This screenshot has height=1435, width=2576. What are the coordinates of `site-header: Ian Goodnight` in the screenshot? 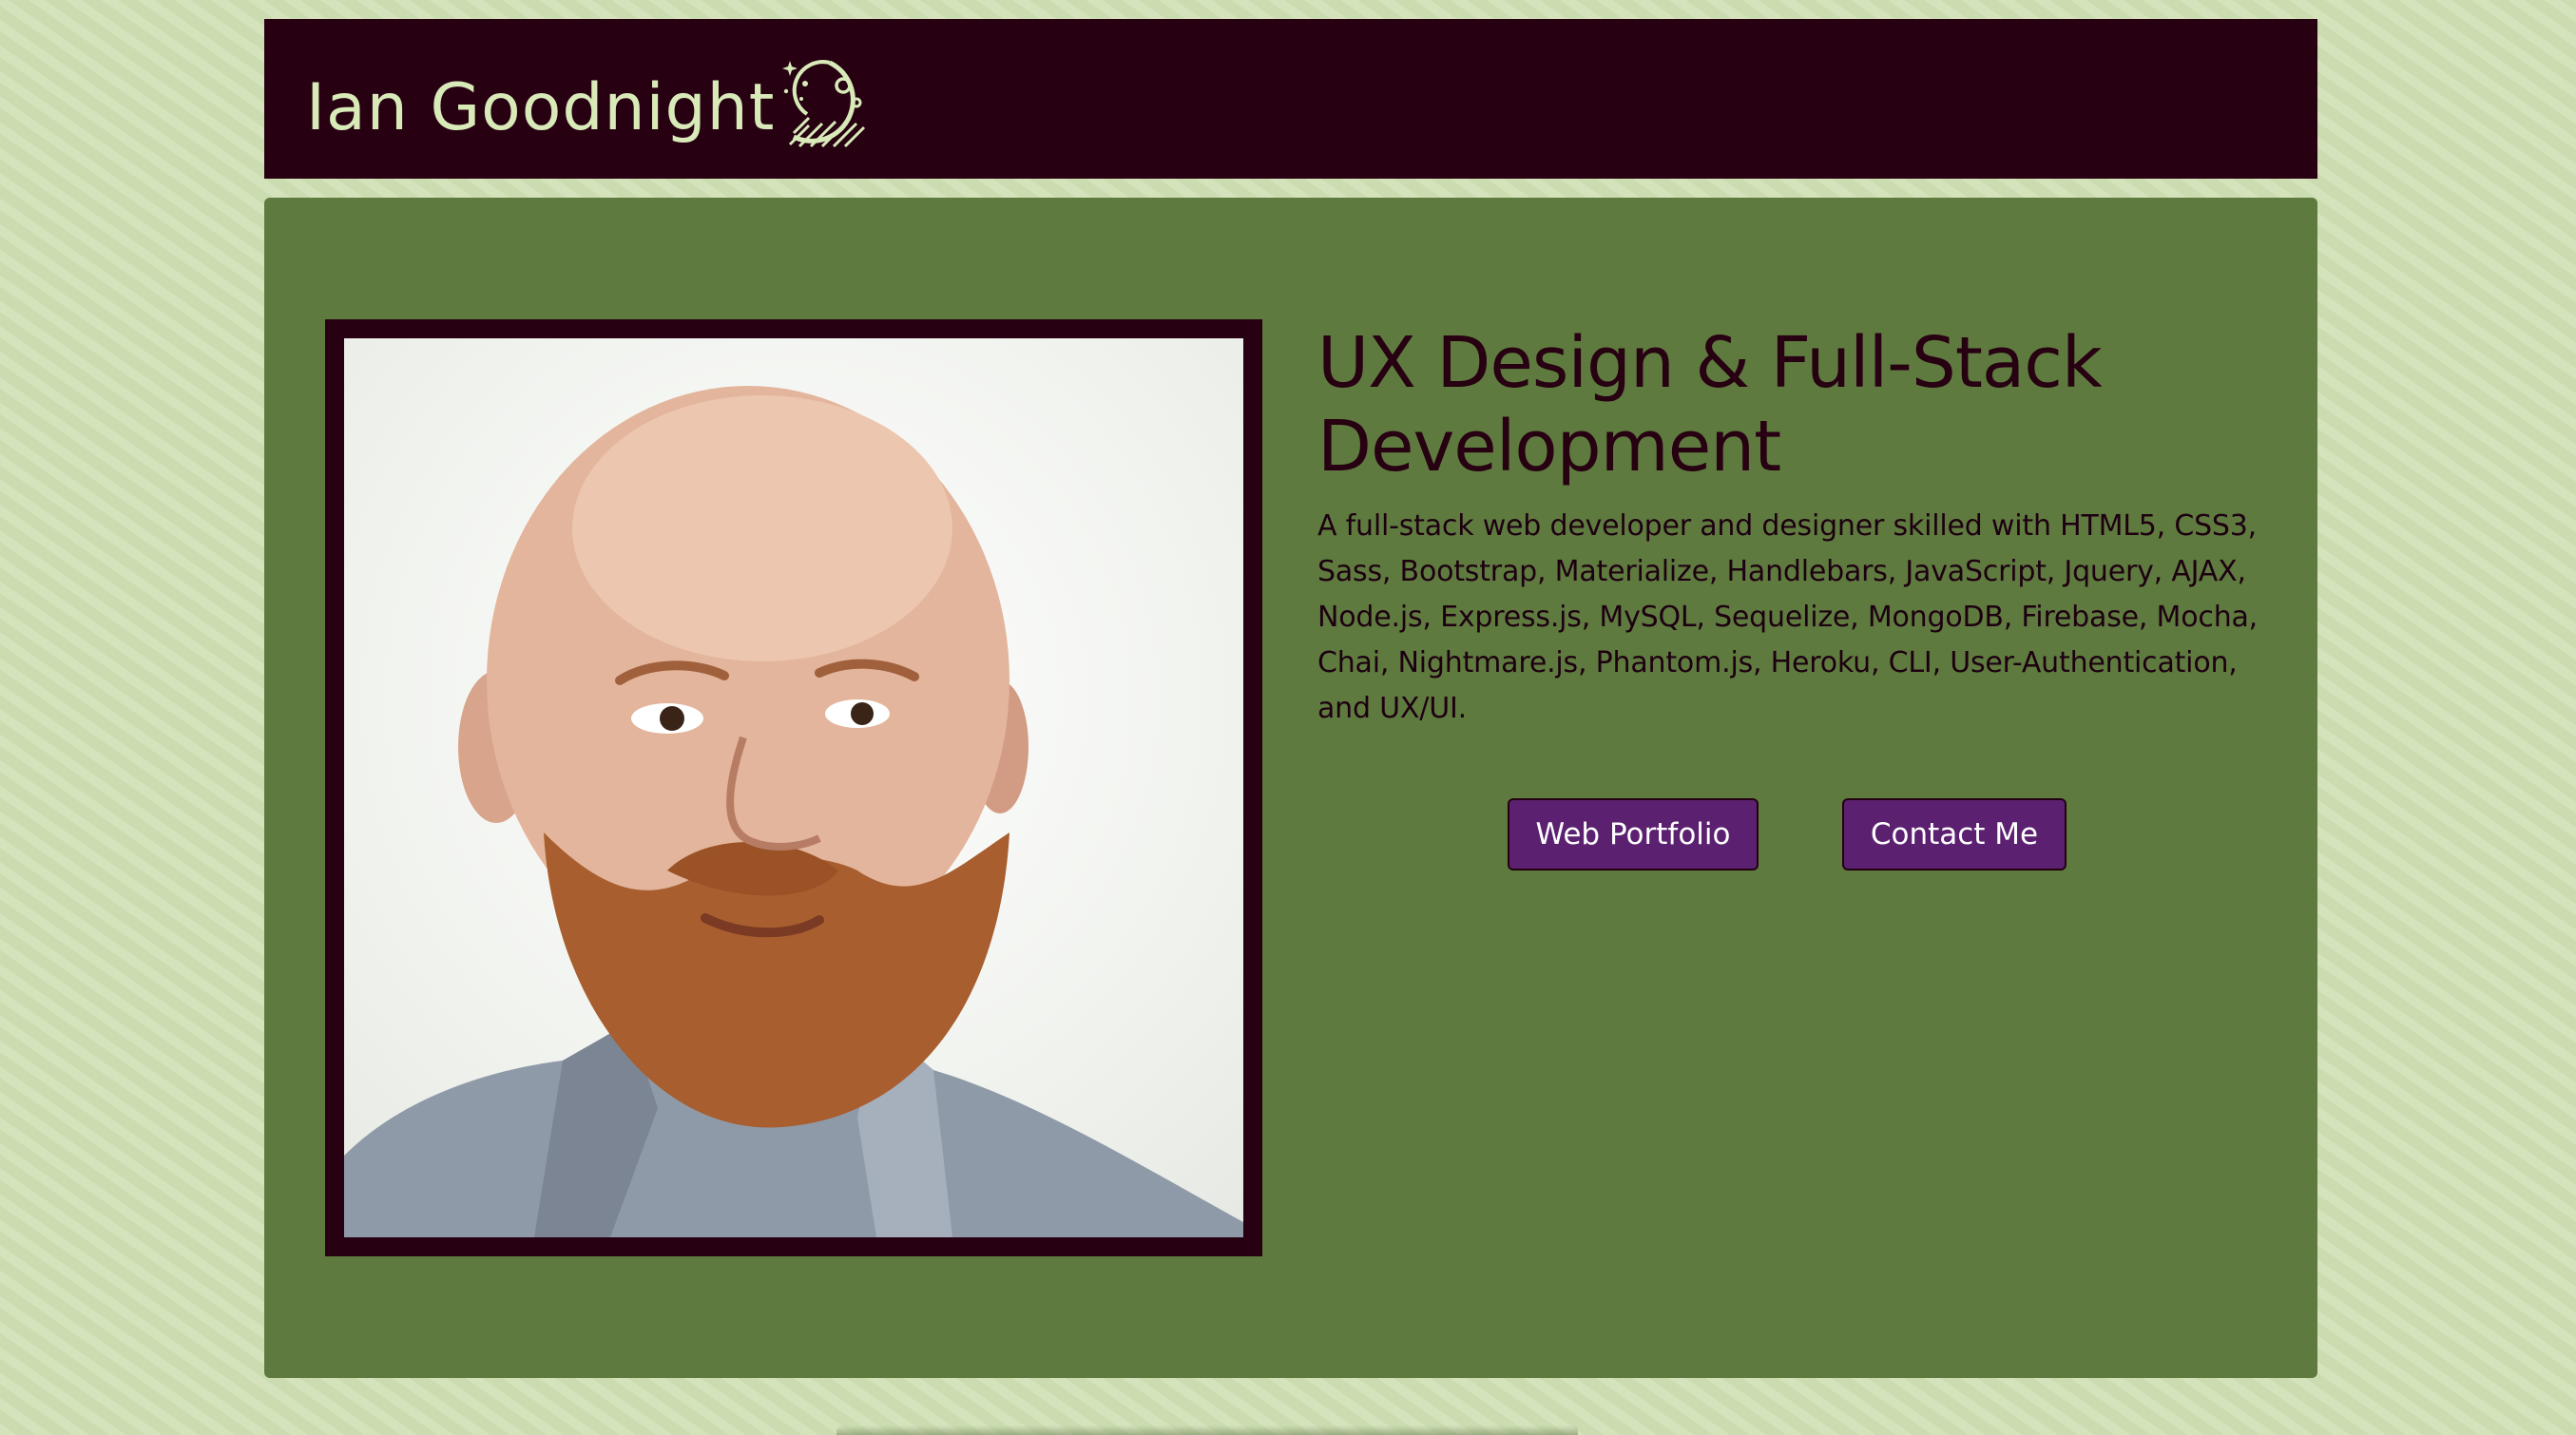 It's located at (1290, 99).